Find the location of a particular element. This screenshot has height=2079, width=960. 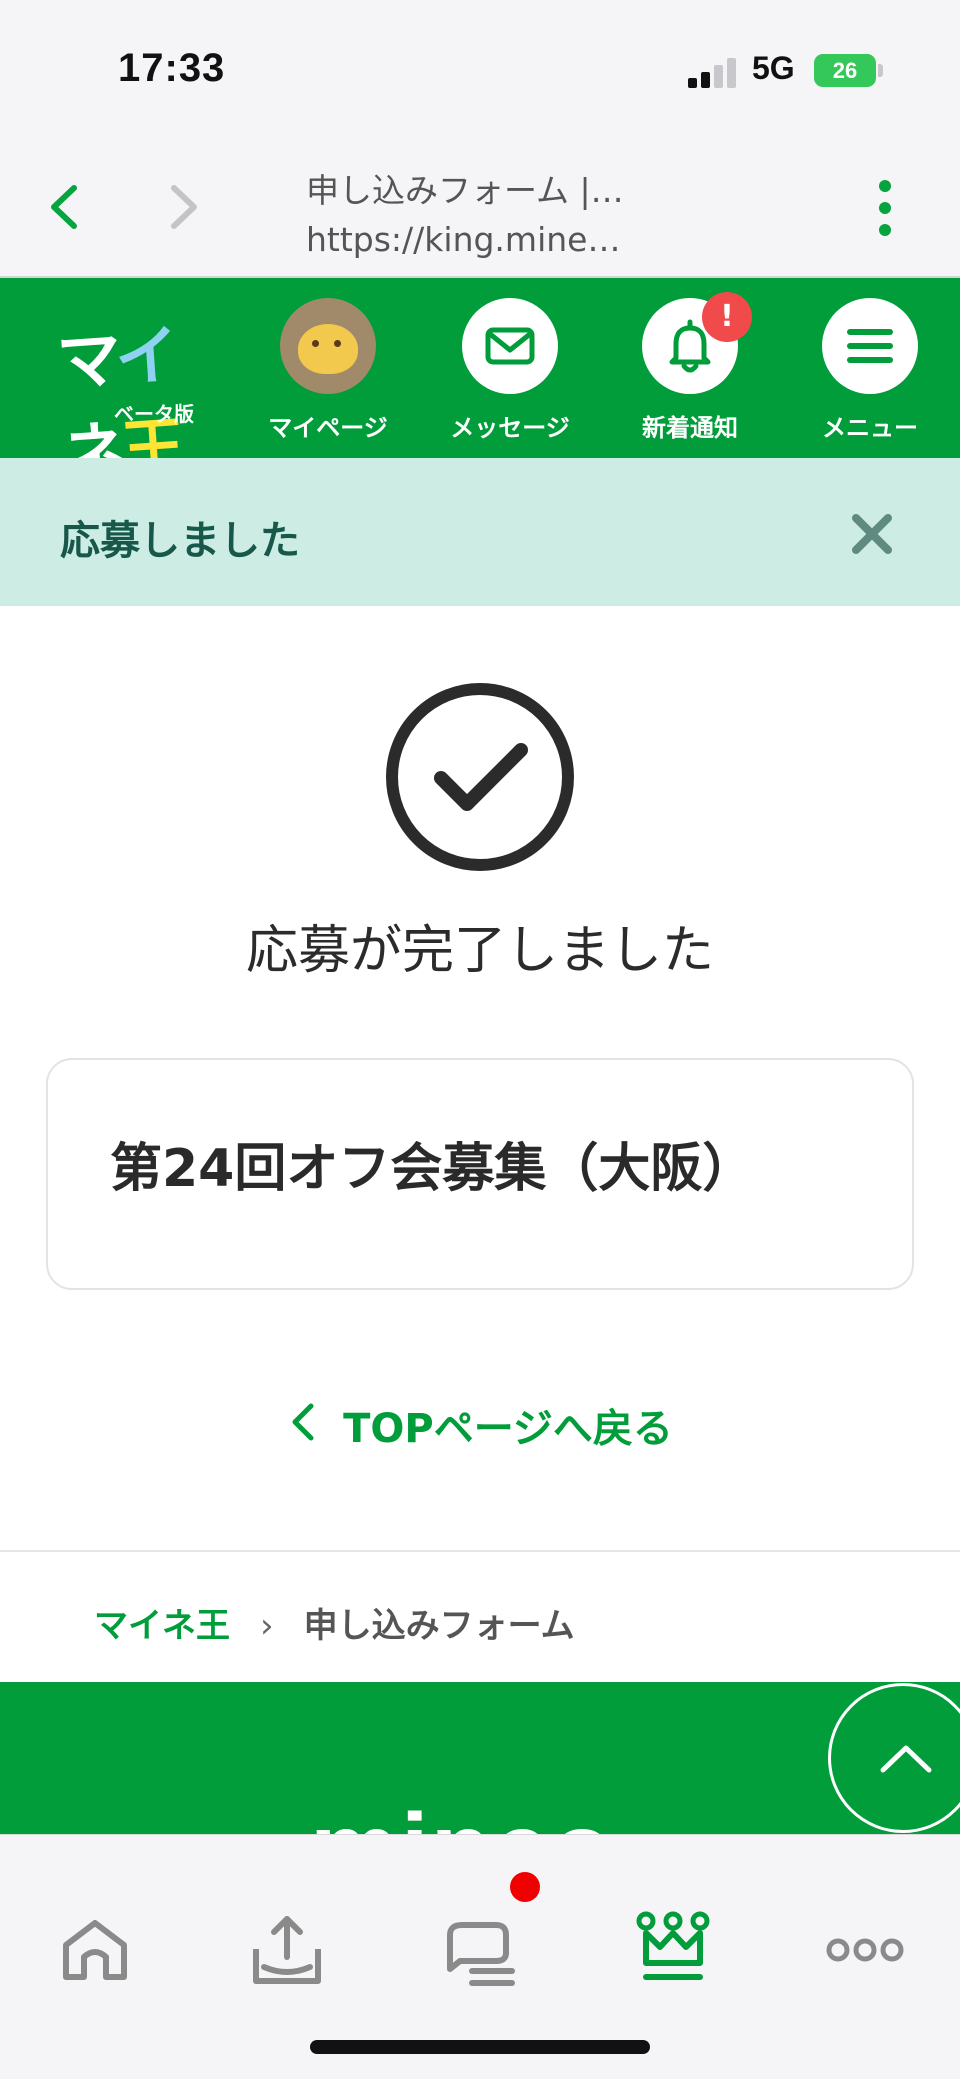

more-icon is located at coordinates (865, 1950).